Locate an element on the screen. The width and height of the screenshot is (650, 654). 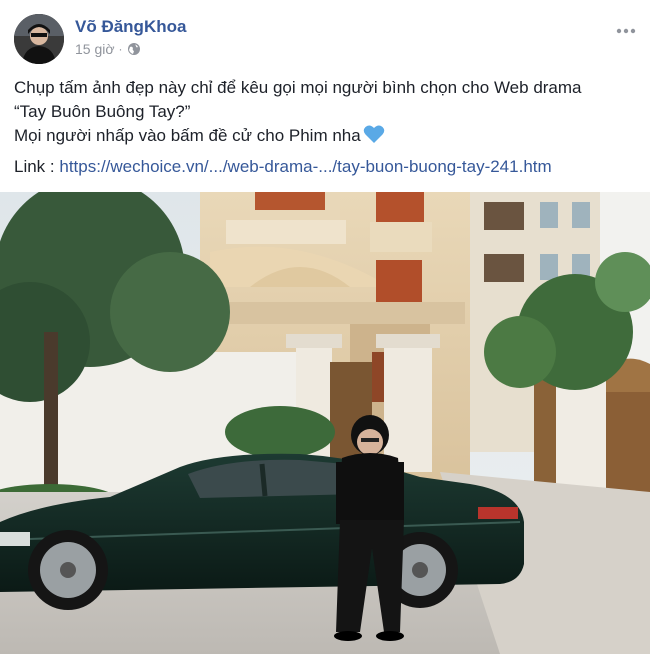
avatar is located at coordinates (39, 39).